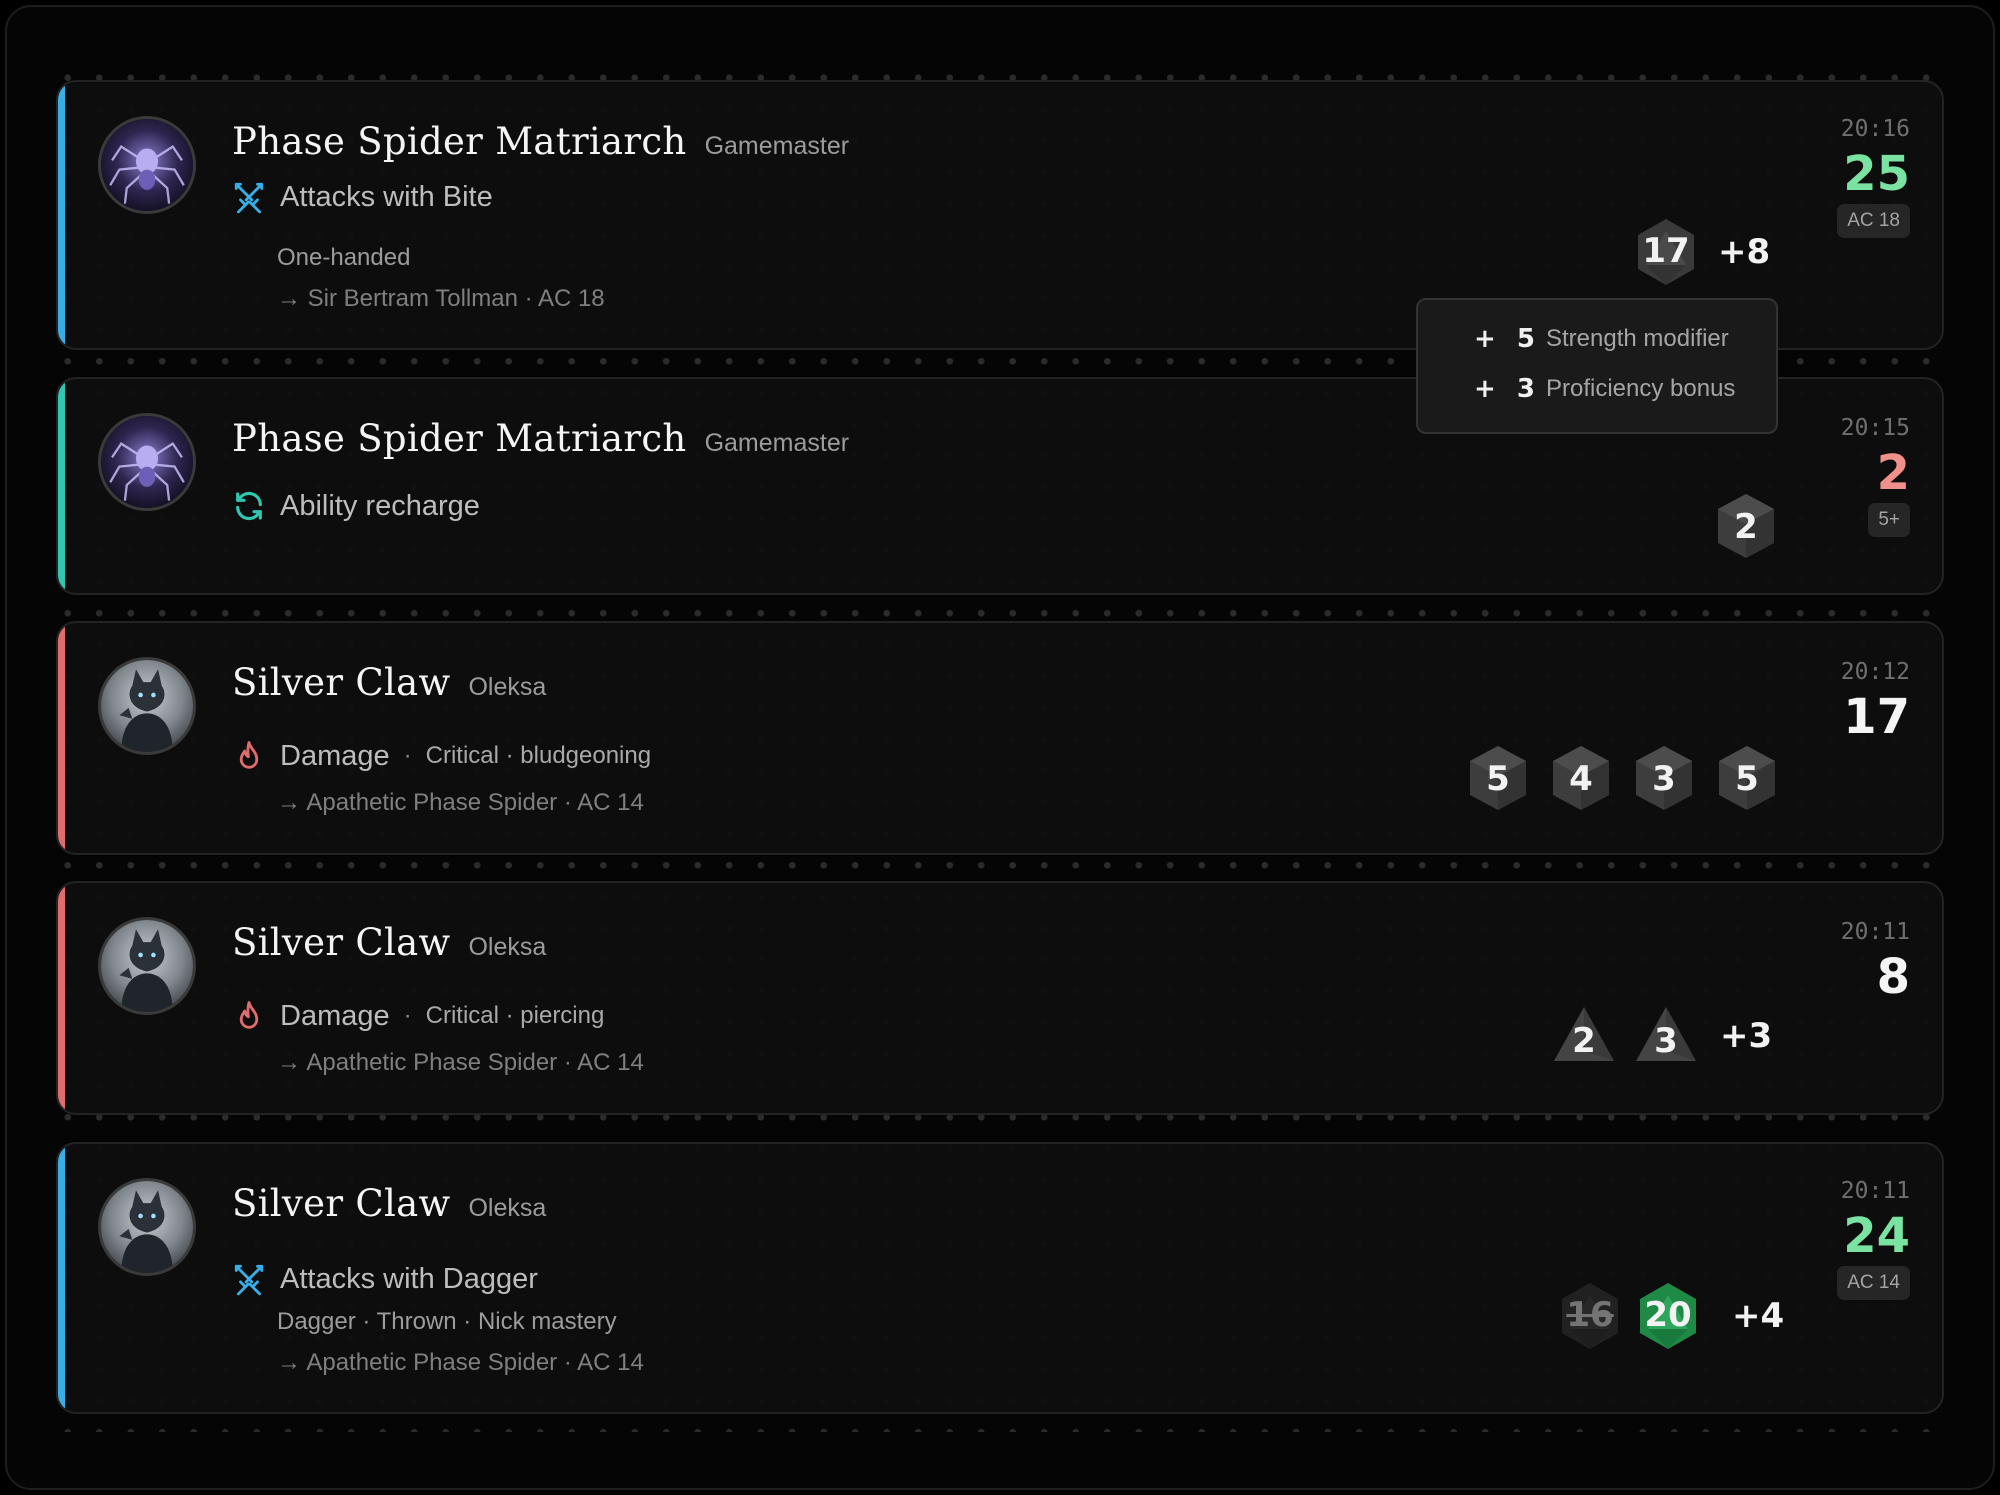 Image resolution: width=2000 pixels, height=1495 pixels. I want to click on recharge-threshold-badge: 5+, so click(1889, 520).